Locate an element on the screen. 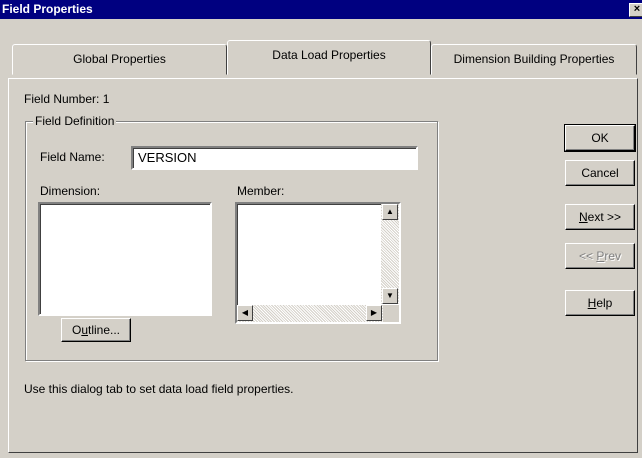 The height and width of the screenshot is (458, 642). scroll-left-icon: ◀ is located at coordinates (245, 312).